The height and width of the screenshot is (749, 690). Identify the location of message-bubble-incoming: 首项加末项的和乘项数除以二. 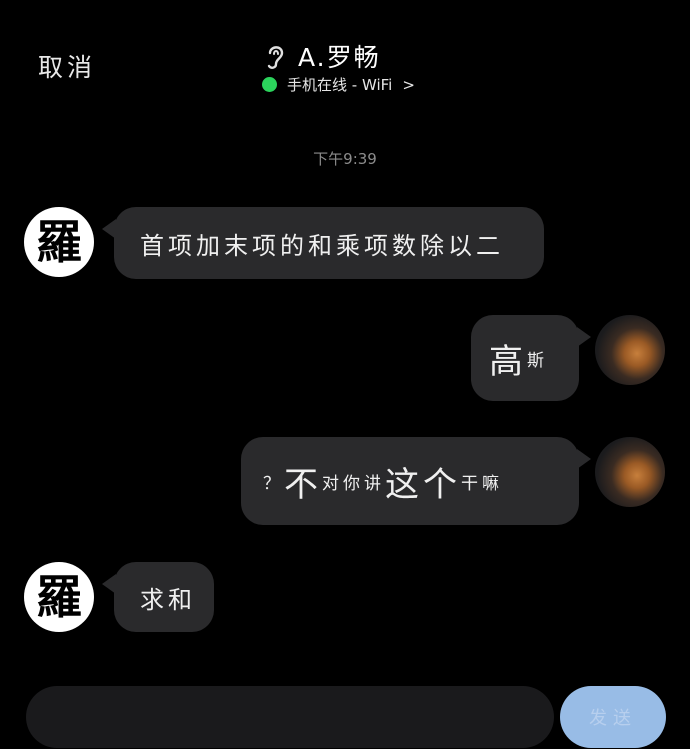
(323, 243).